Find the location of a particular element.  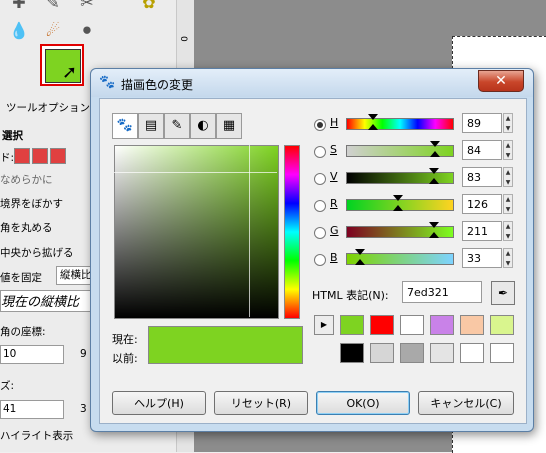

mode-add-icon is located at coordinates (40, 156).